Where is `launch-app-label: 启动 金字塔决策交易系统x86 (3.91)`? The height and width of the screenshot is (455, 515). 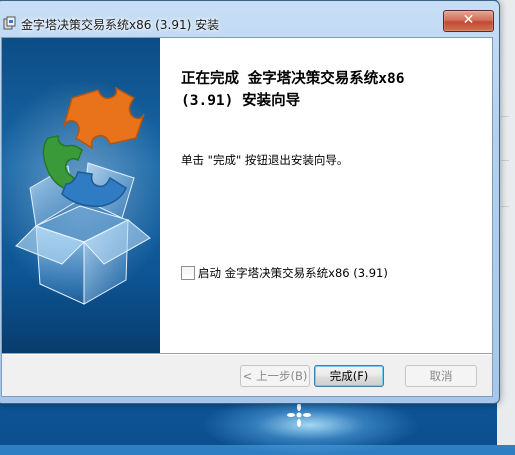 launch-app-label: 启动 金字塔决策交易系统x86 (3.91) is located at coordinates (293, 273).